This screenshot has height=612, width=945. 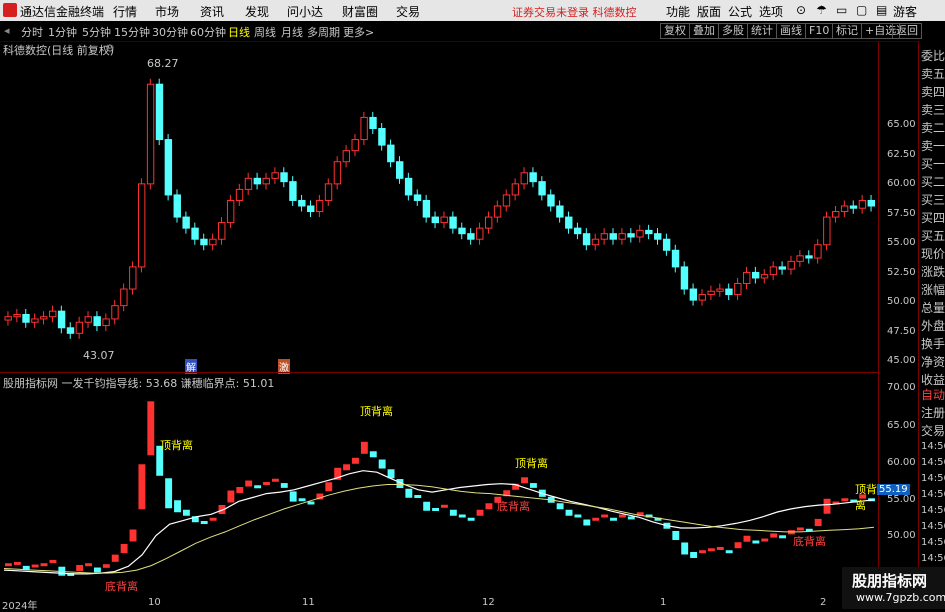 I want to click on quote-label: 卖一, so click(x=933, y=146).